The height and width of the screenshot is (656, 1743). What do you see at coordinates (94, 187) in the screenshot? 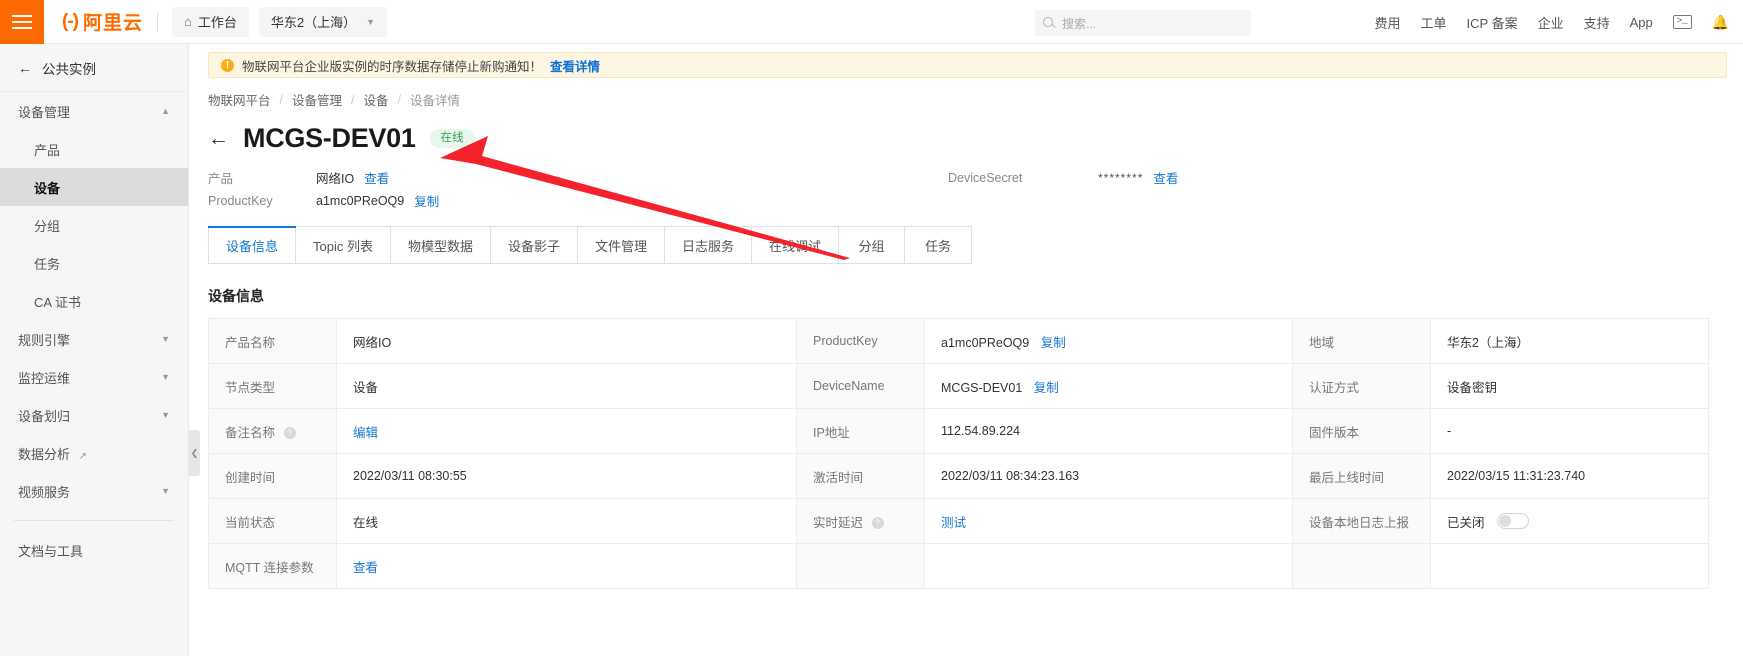
I see `sidebar-item-devices: 设备` at bounding box center [94, 187].